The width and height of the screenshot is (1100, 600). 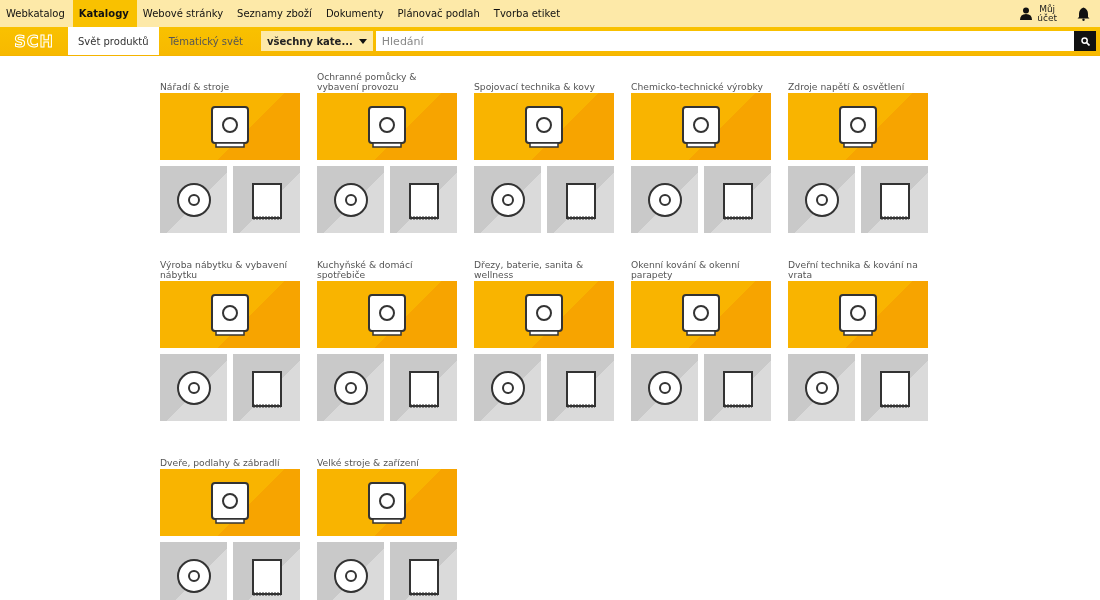 What do you see at coordinates (701, 80) in the screenshot?
I see `category-title: Chemicko-technické výrobky` at bounding box center [701, 80].